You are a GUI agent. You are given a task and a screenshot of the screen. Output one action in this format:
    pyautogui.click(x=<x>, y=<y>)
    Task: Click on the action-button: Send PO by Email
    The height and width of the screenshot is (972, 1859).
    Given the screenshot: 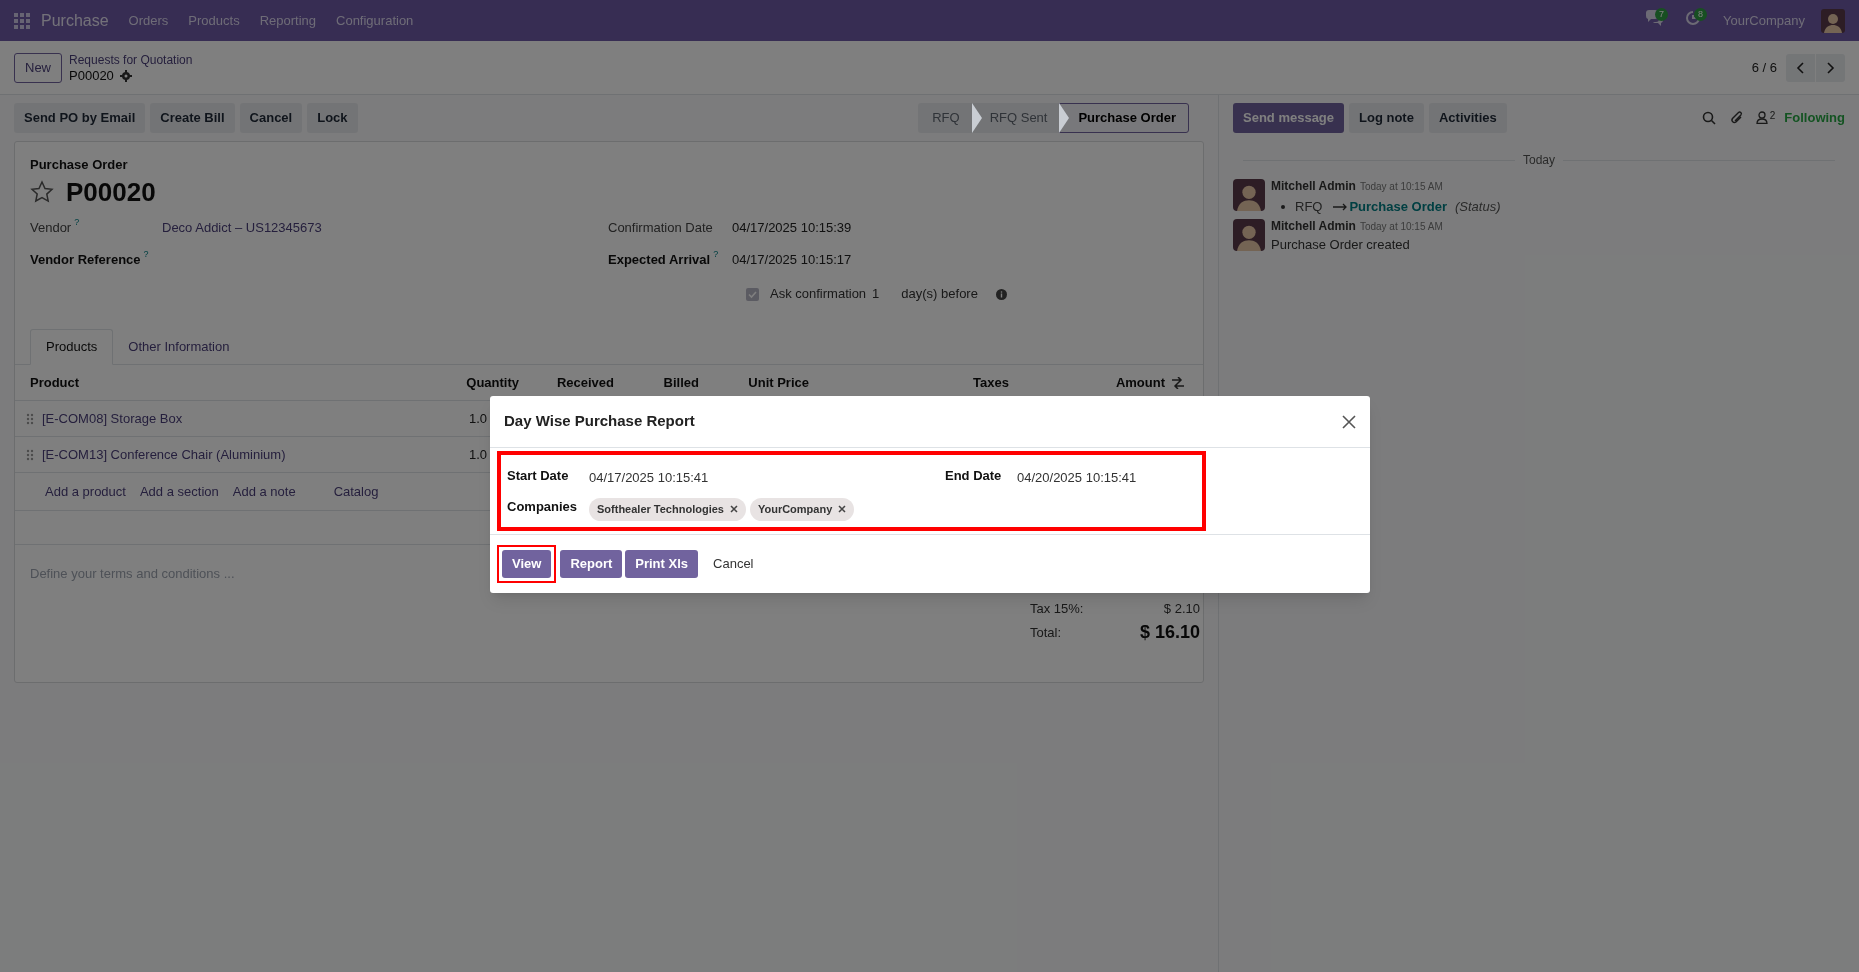 What is the action you would take?
    pyautogui.click(x=80, y=117)
    